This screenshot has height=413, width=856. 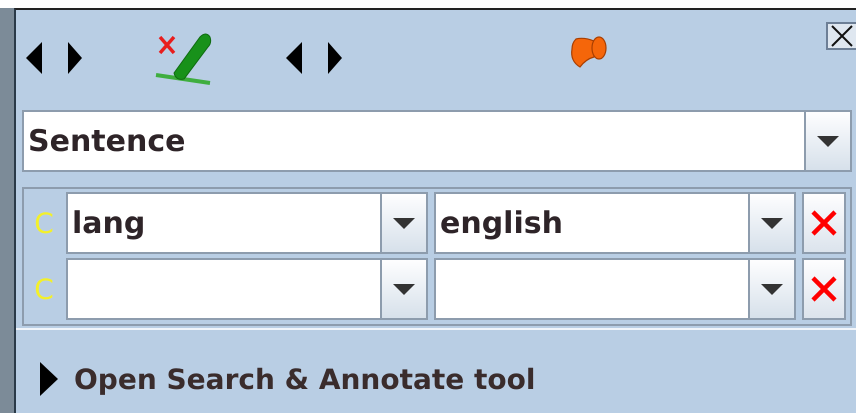 What do you see at coordinates (288, 379) in the screenshot?
I see `expander-toggle: Open Search & Annotate tool` at bounding box center [288, 379].